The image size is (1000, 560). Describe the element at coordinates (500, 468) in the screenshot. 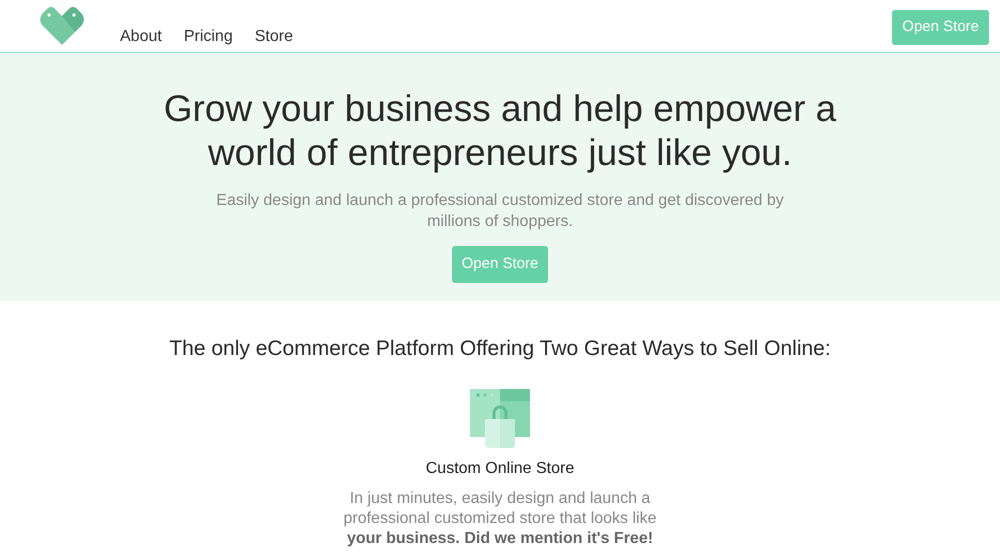

I see `feature-title: Custom Online Store` at that location.